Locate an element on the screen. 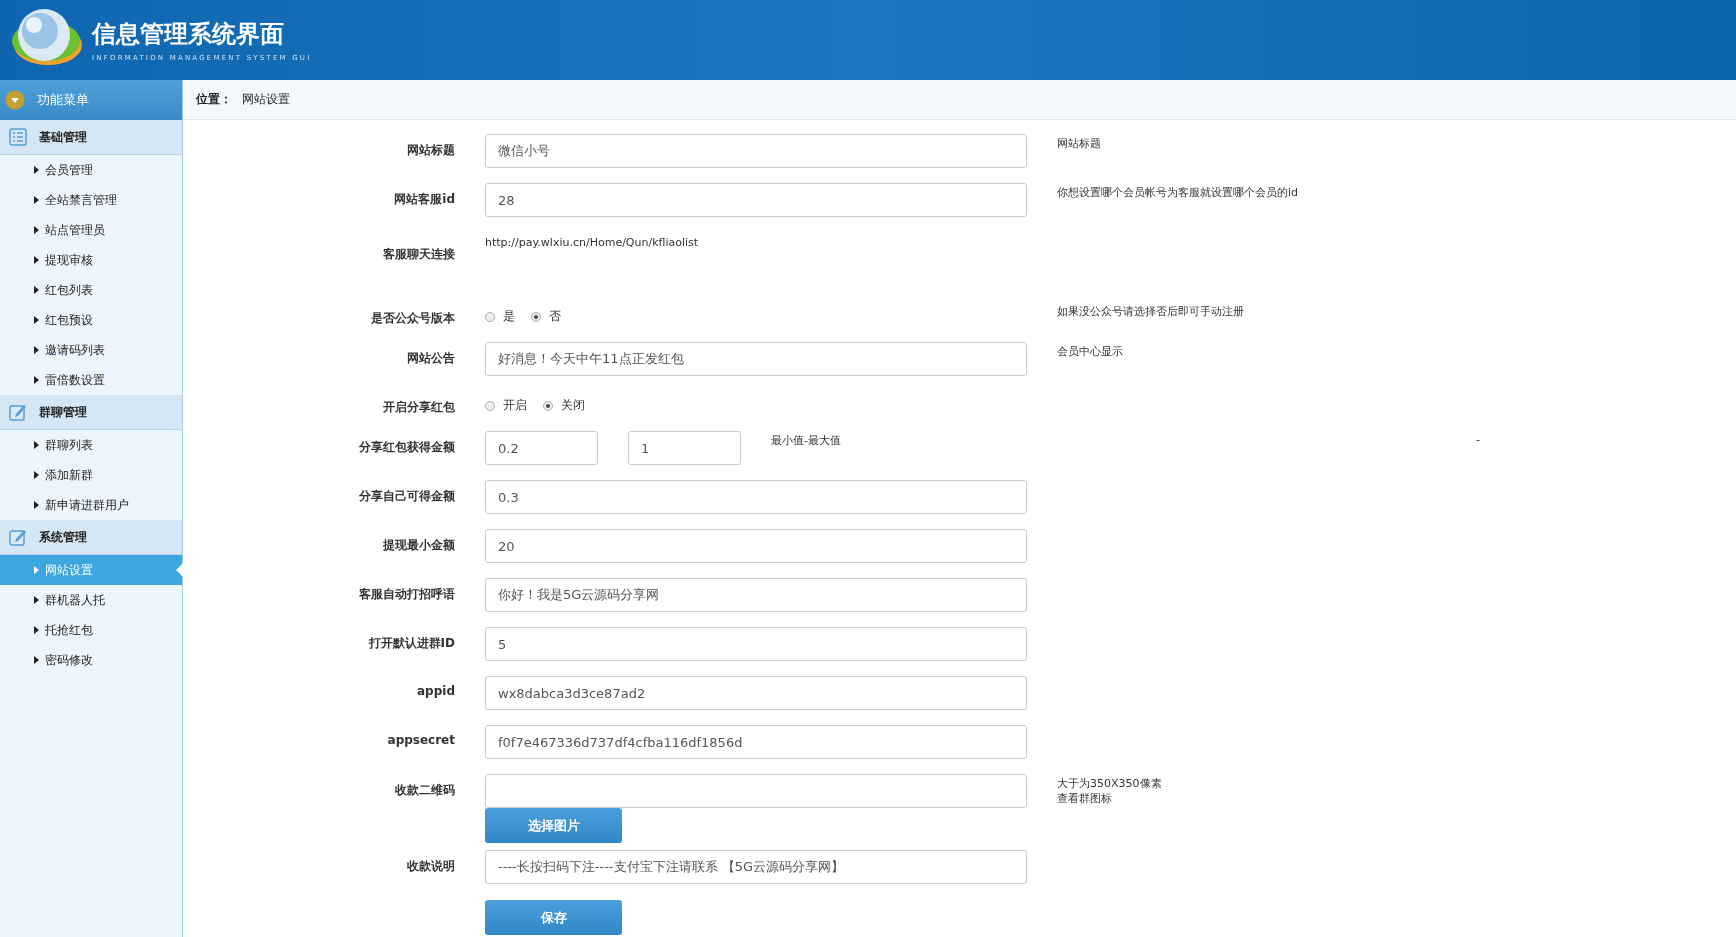 The height and width of the screenshot is (937, 1736). input-field: 5 is located at coordinates (756, 644).